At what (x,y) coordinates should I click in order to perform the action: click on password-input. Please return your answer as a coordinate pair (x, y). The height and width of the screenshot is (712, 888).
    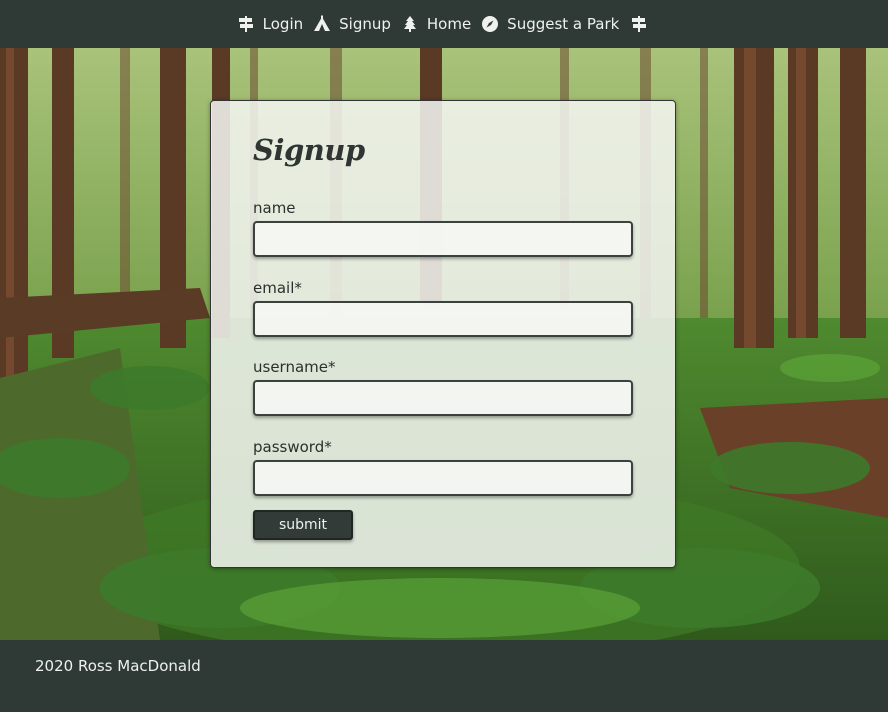
    Looking at the image, I should click on (443, 478).